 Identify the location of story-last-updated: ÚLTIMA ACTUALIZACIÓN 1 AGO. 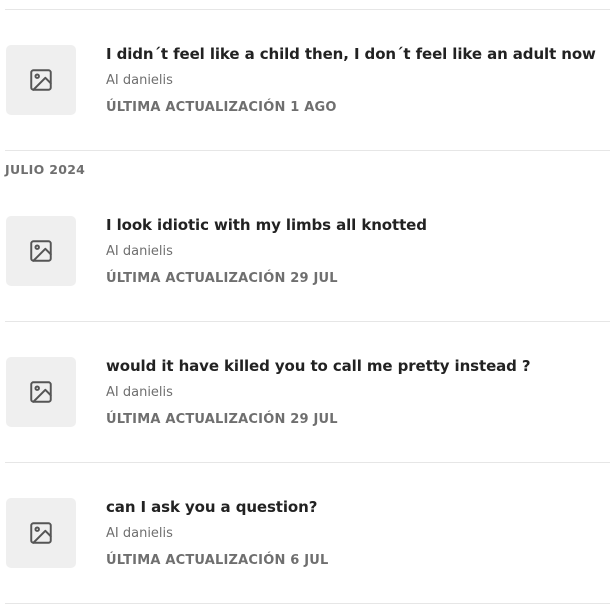
(221, 107).